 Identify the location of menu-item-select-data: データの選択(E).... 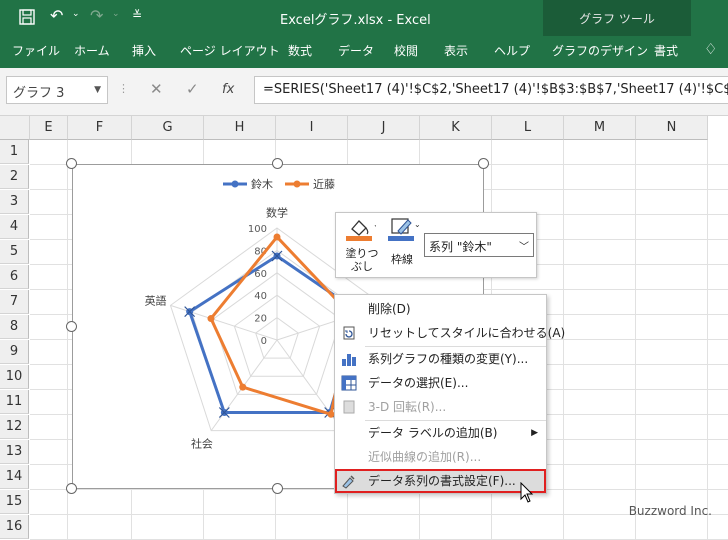
(440, 383).